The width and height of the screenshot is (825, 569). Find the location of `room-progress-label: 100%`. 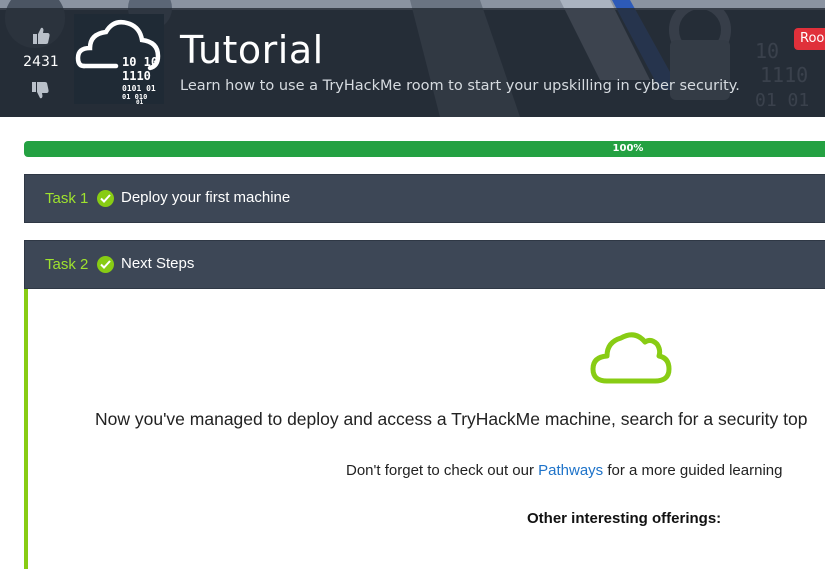

room-progress-label: 100% is located at coordinates (628, 148).